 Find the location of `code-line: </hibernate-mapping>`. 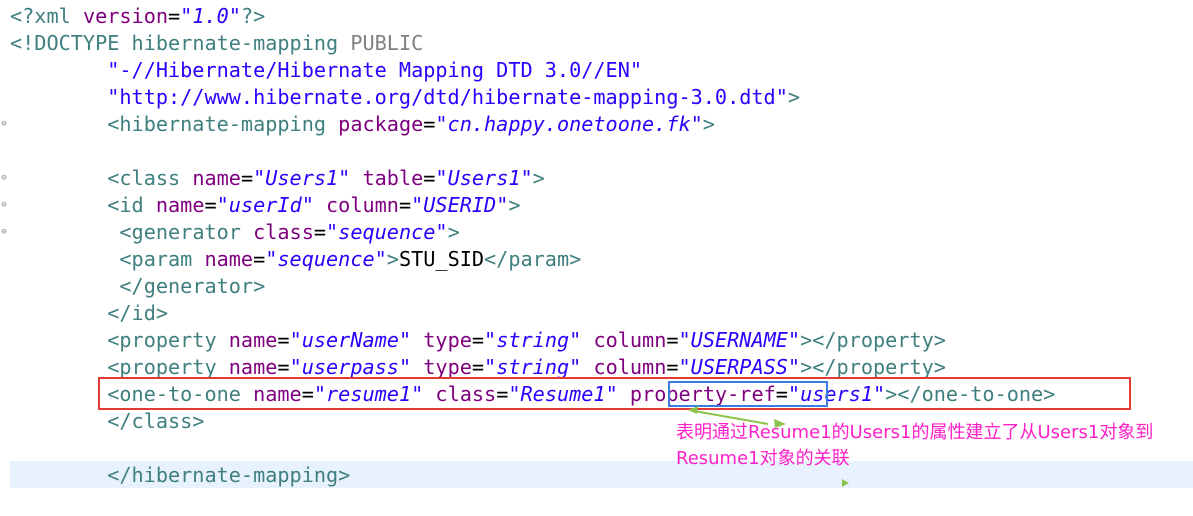

code-line: </hibernate-mapping> is located at coordinates (180, 475).